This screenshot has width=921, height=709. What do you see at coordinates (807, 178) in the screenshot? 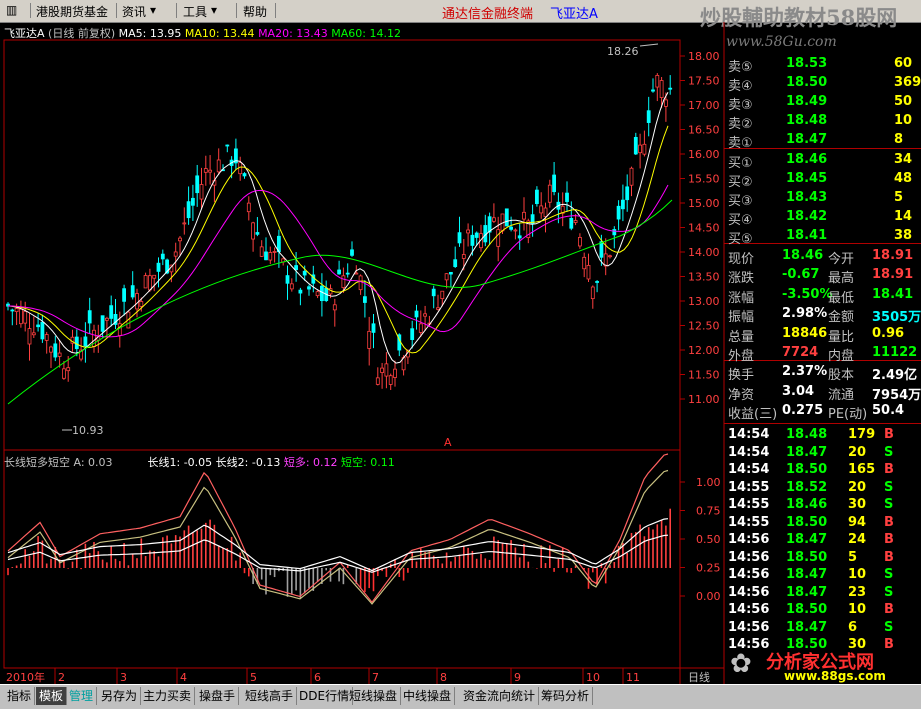
I see `bid-price: 18.45` at bounding box center [807, 178].